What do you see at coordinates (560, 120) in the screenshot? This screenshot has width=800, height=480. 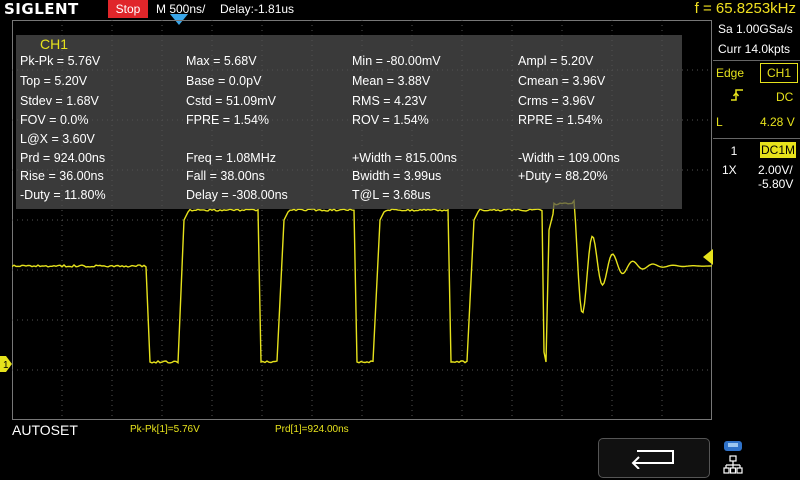 I see `measurement-cell: RPRE = 1.54%` at bounding box center [560, 120].